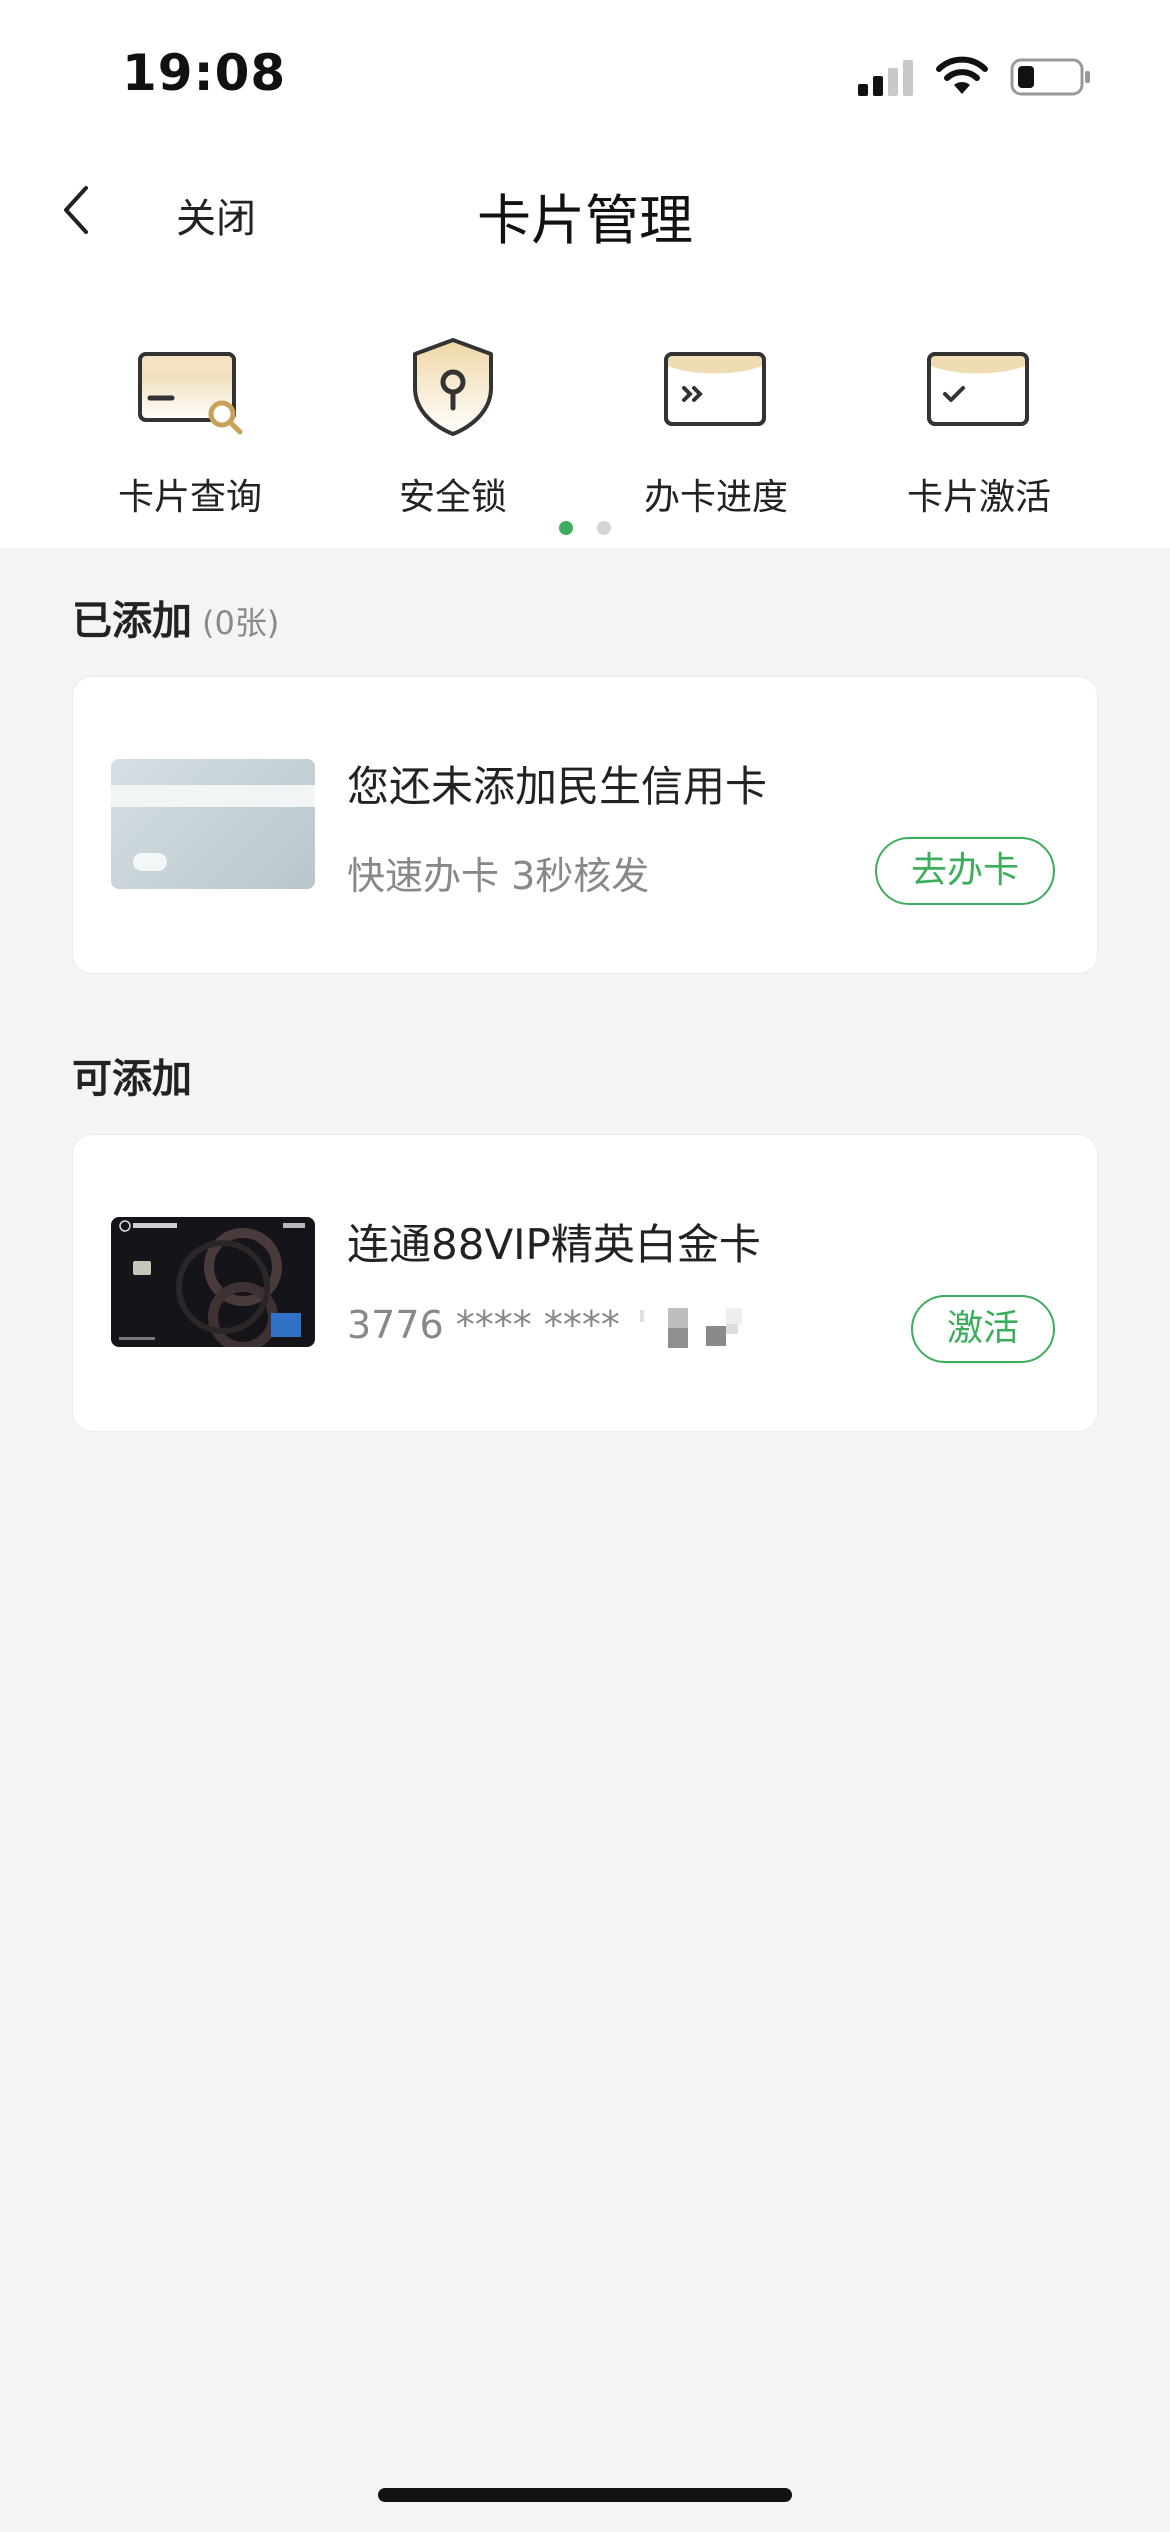 The height and width of the screenshot is (2532, 1170). I want to click on card-artwork, so click(212, 1283).